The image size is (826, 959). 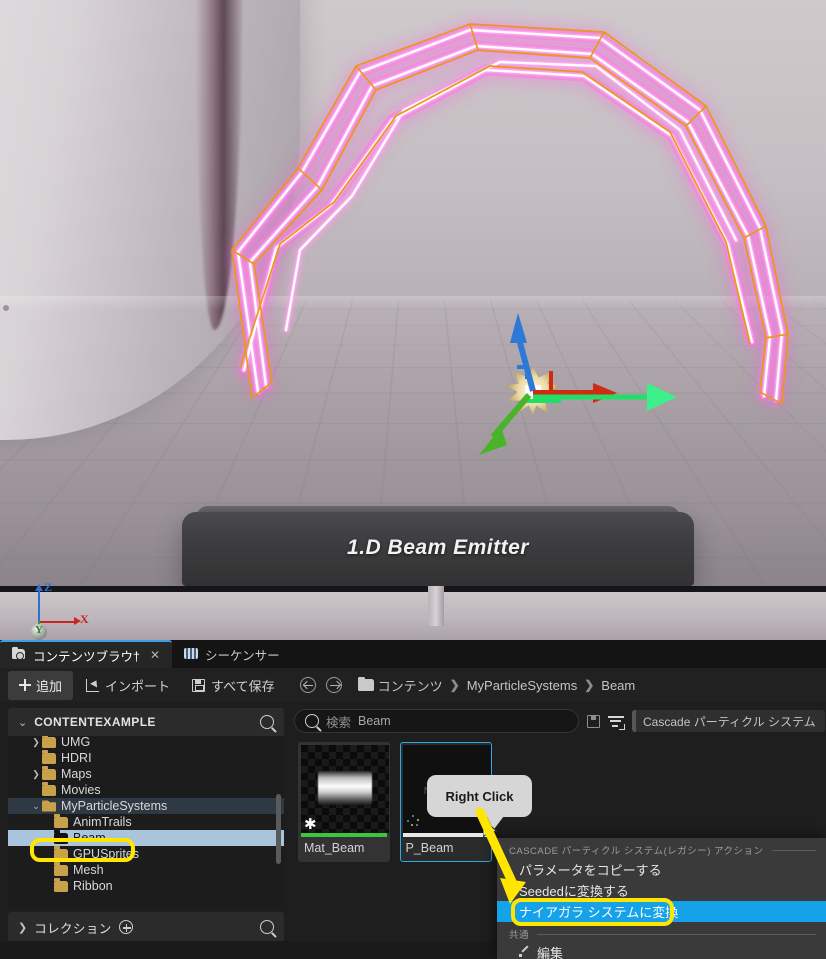 I want to click on search-value: Beam, so click(x=374, y=721).